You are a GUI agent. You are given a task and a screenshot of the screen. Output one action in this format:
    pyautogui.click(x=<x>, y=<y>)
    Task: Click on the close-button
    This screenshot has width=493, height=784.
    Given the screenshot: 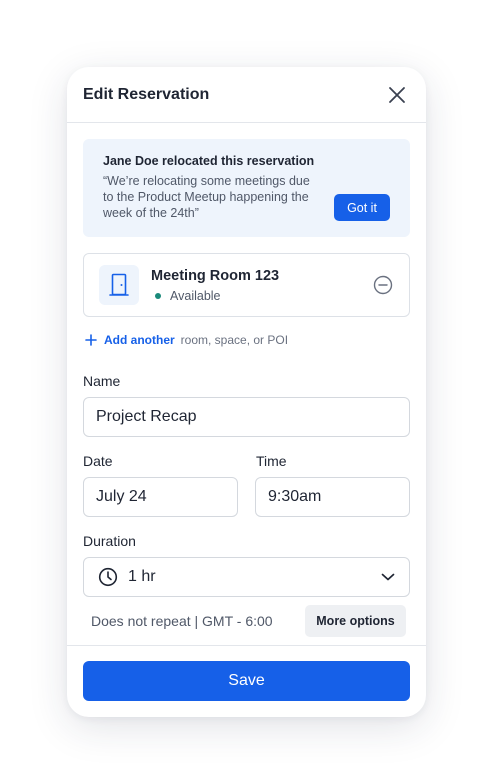 What is the action you would take?
    pyautogui.click(x=397, y=95)
    